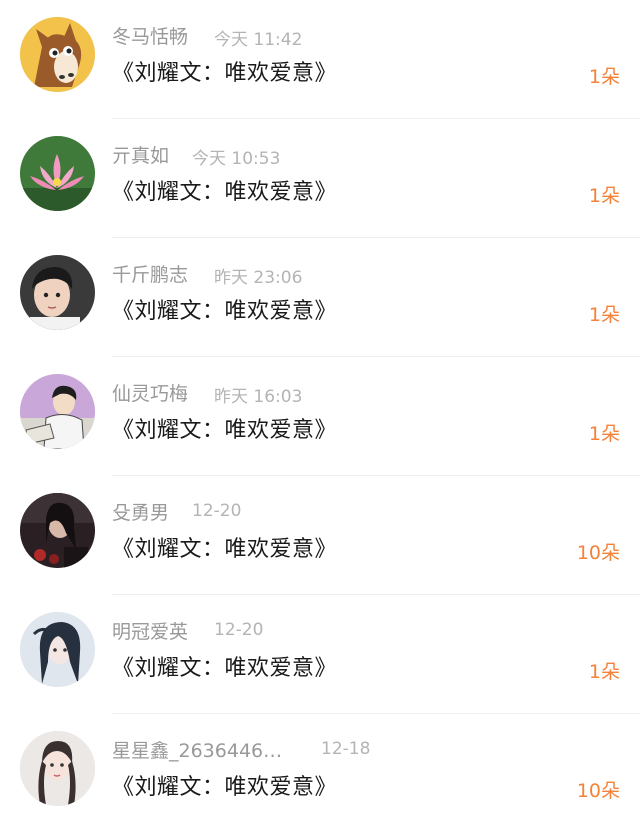 Image resolution: width=640 pixels, height=833 pixels. Describe the element at coordinates (258, 278) in the screenshot. I see `timestamp: 昨天 23:06` at that location.